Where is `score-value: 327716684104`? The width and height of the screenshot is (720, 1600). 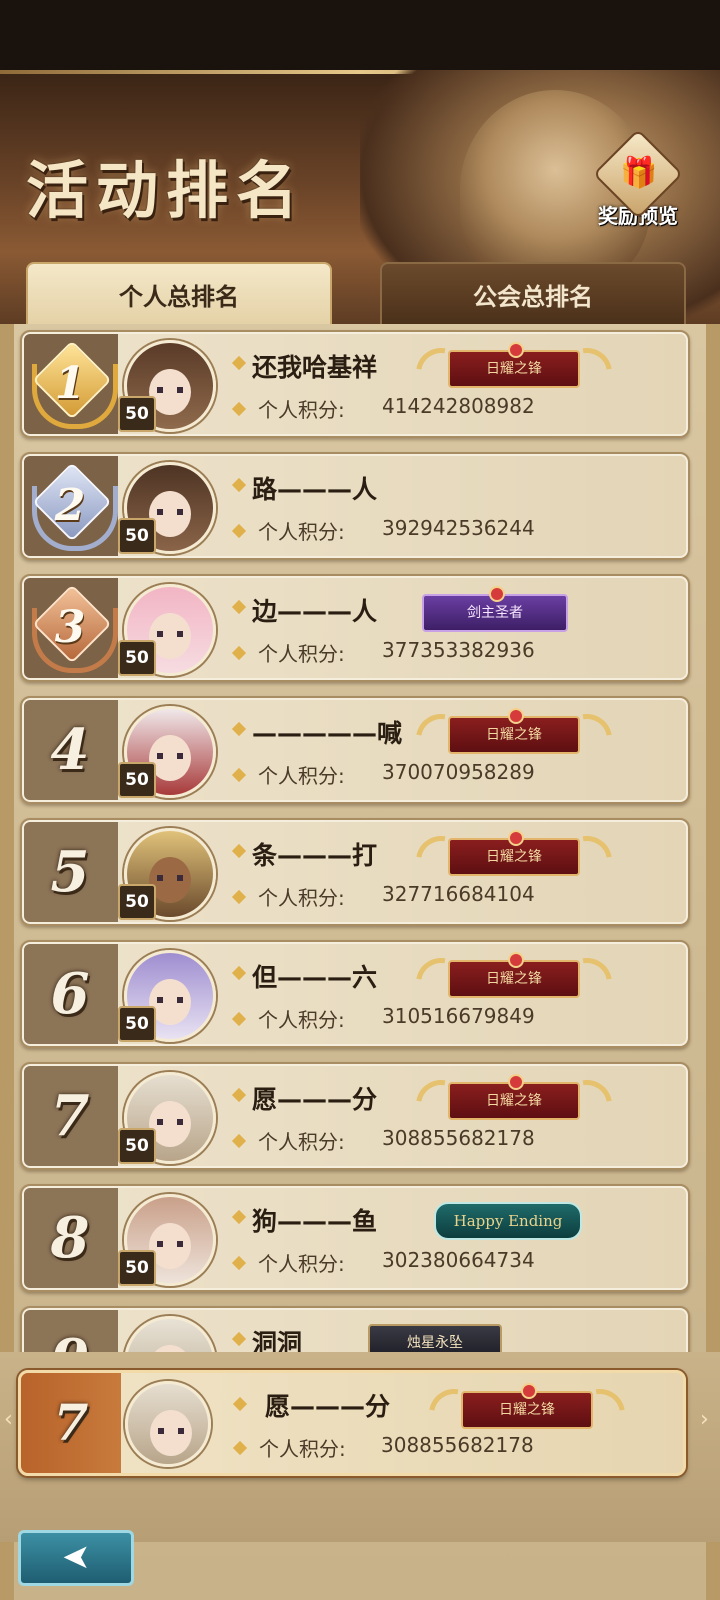 score-value: 327716684104 is located at coordinates (458, 894).